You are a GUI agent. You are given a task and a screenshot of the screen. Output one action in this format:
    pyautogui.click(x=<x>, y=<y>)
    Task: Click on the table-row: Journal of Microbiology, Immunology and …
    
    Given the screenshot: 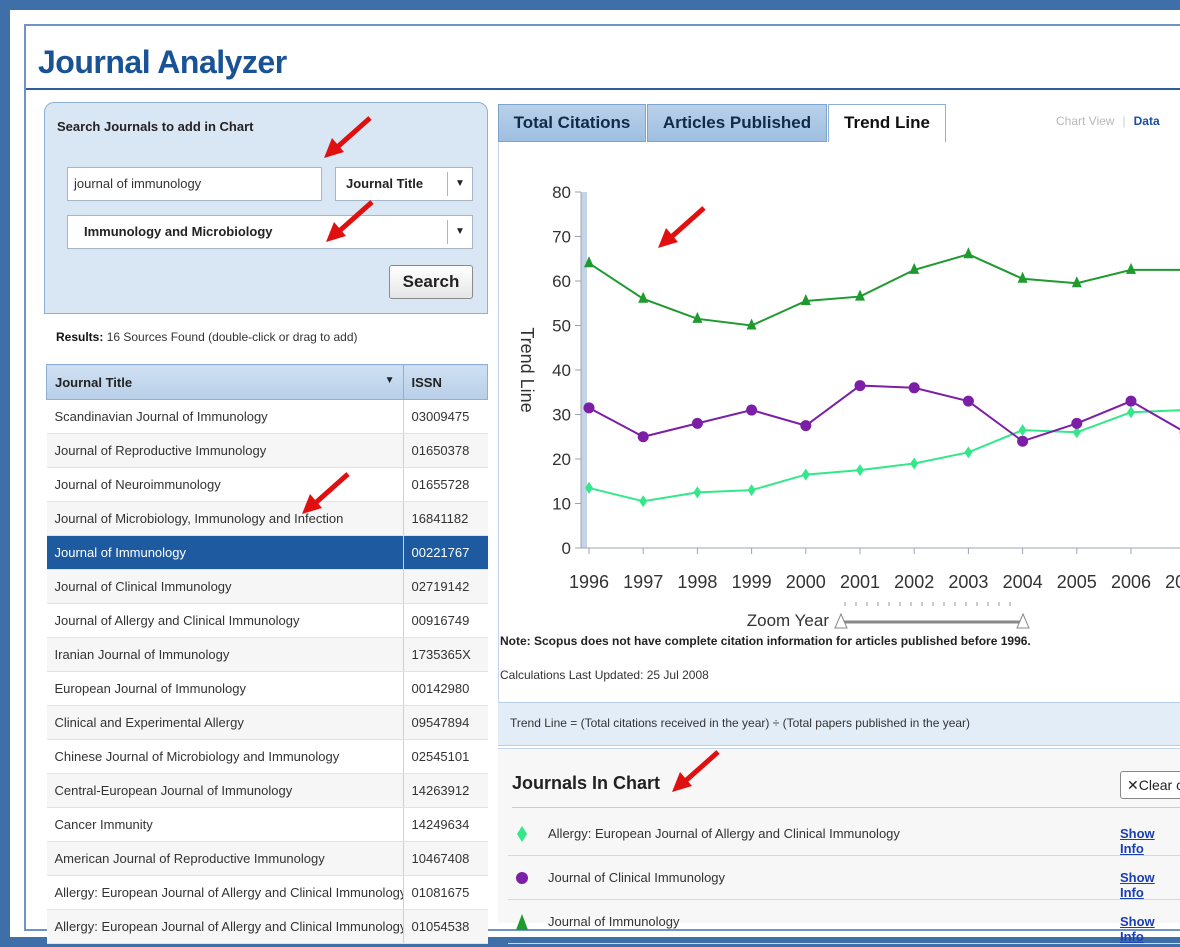 What is the action you would take?
    pyautogui.click(x=267, y=518)
    